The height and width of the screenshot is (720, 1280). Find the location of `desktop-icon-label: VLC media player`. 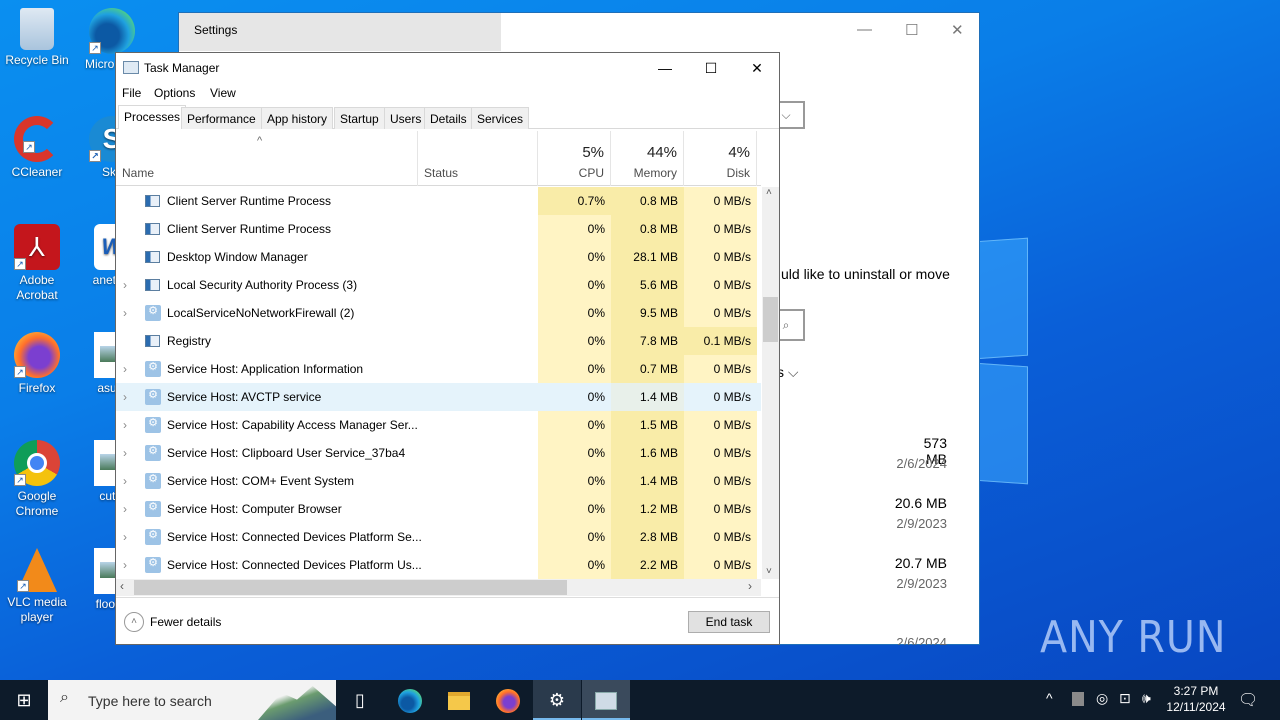

desktop-icon-label: VLC media player is located at coordinates (37, 609).